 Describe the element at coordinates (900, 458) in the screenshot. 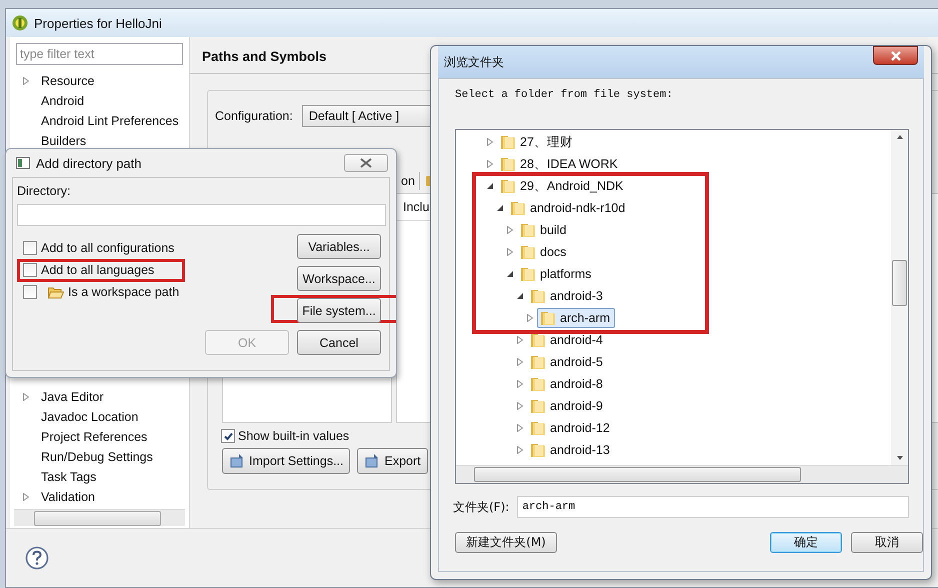

I see `scroll-down-icon` at that location.